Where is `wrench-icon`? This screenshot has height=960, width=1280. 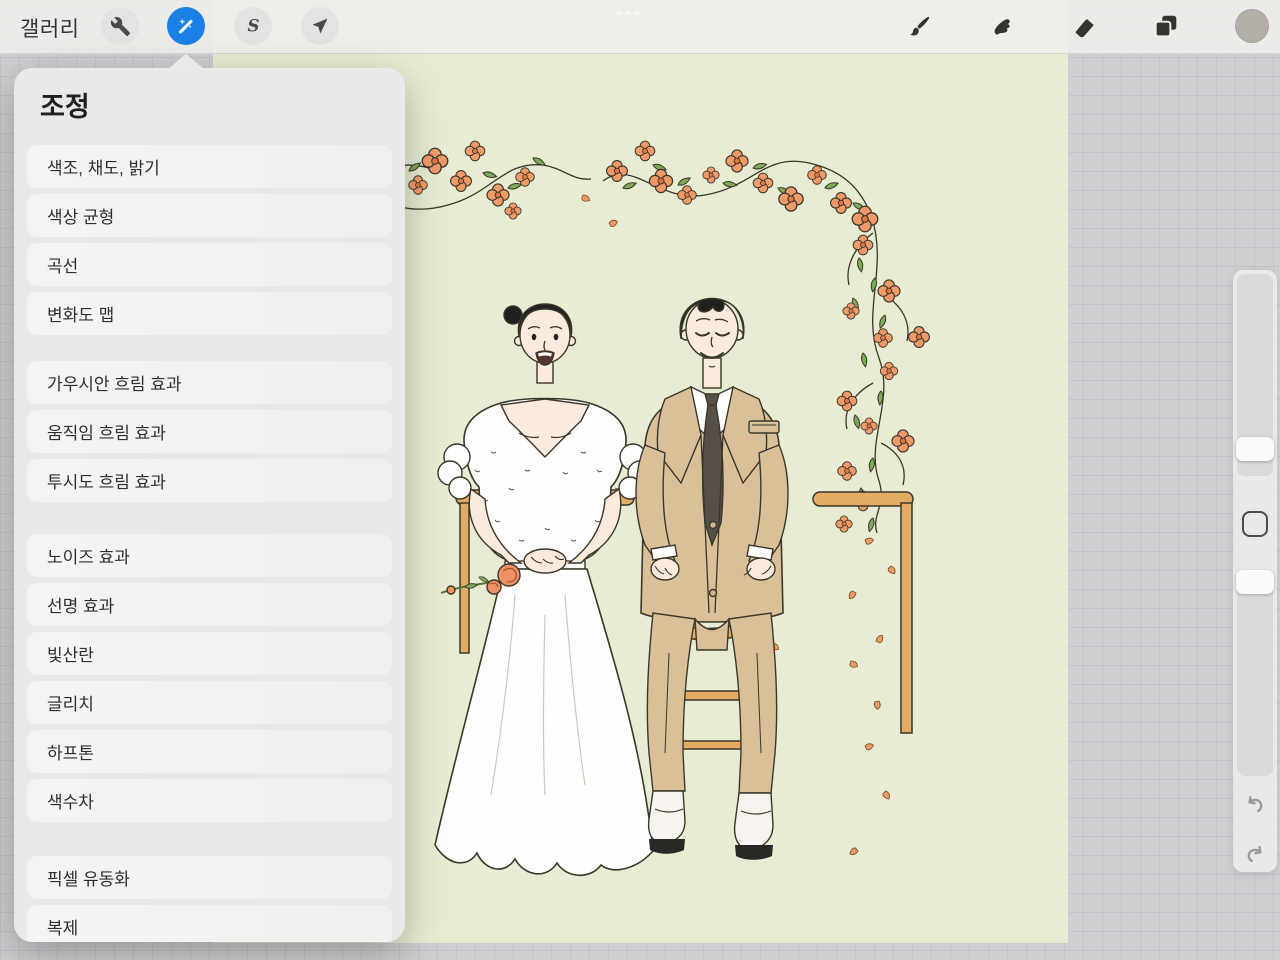
wrench-icon is located at coordinates (120, 26).